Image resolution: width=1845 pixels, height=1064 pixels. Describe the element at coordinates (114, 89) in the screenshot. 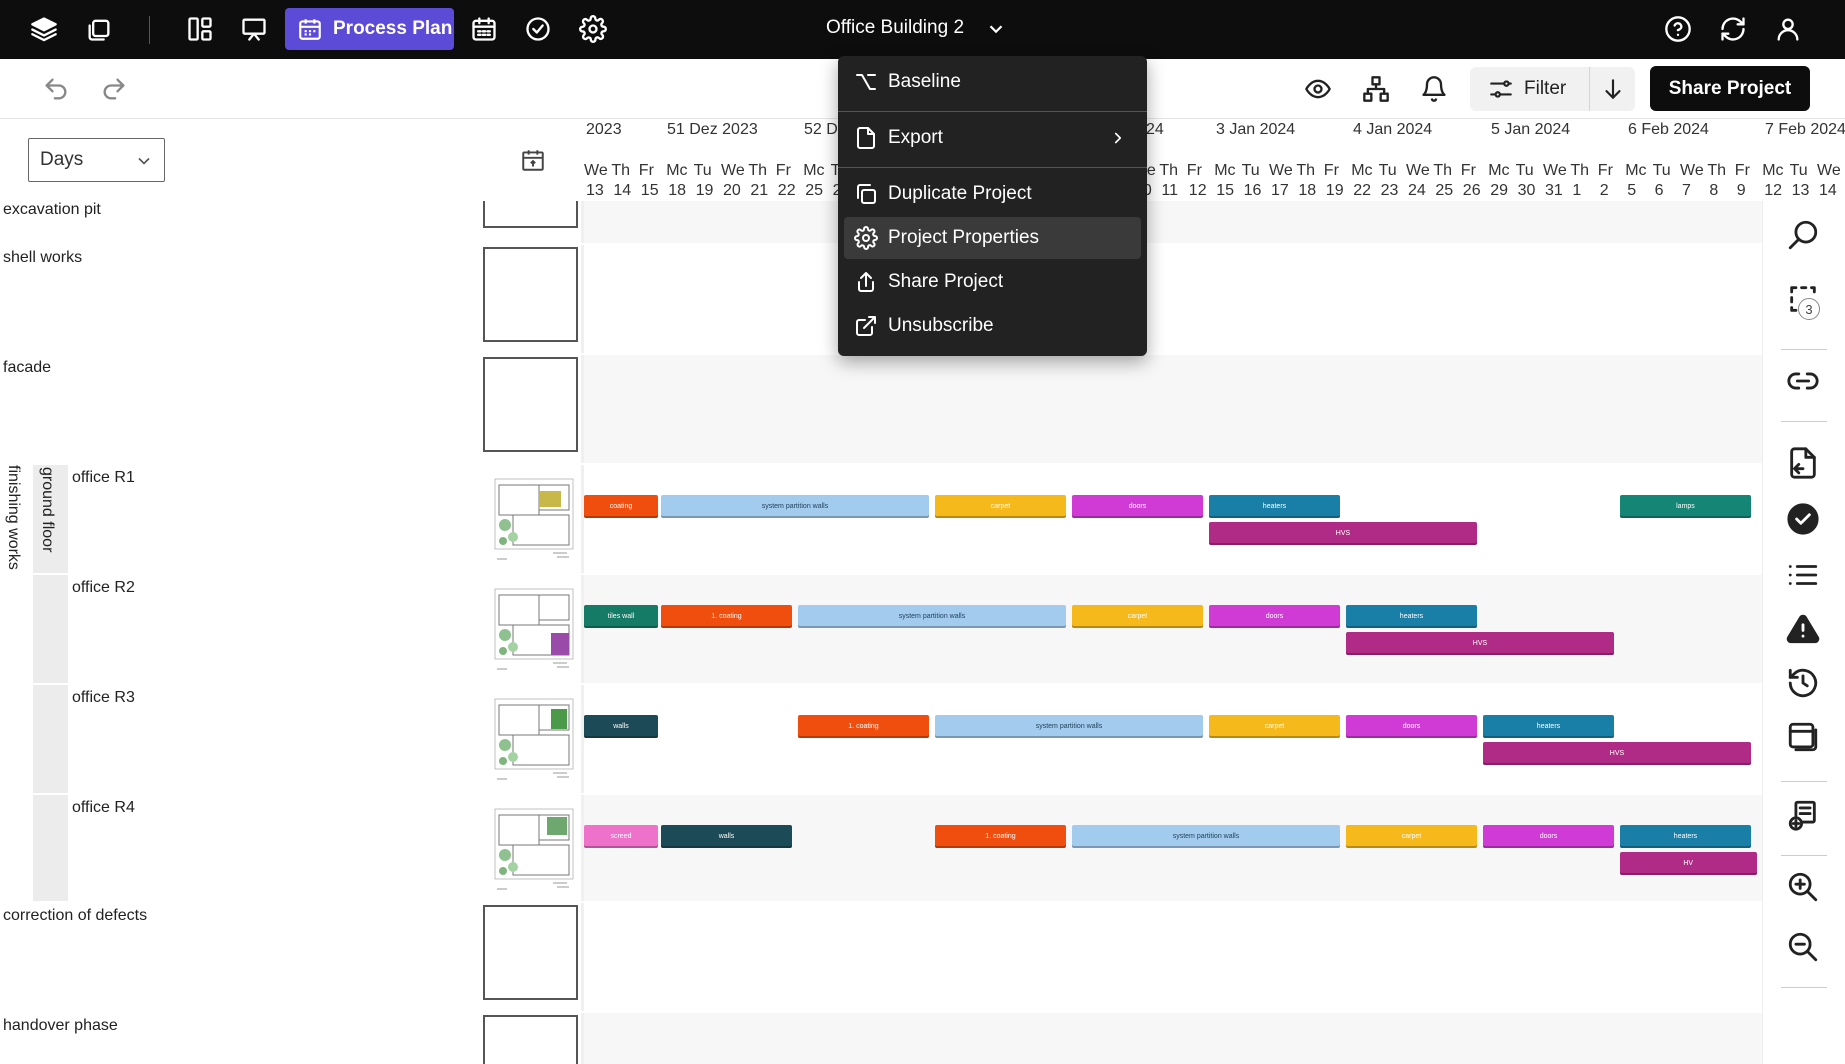

I see `redo-icon` at that location.